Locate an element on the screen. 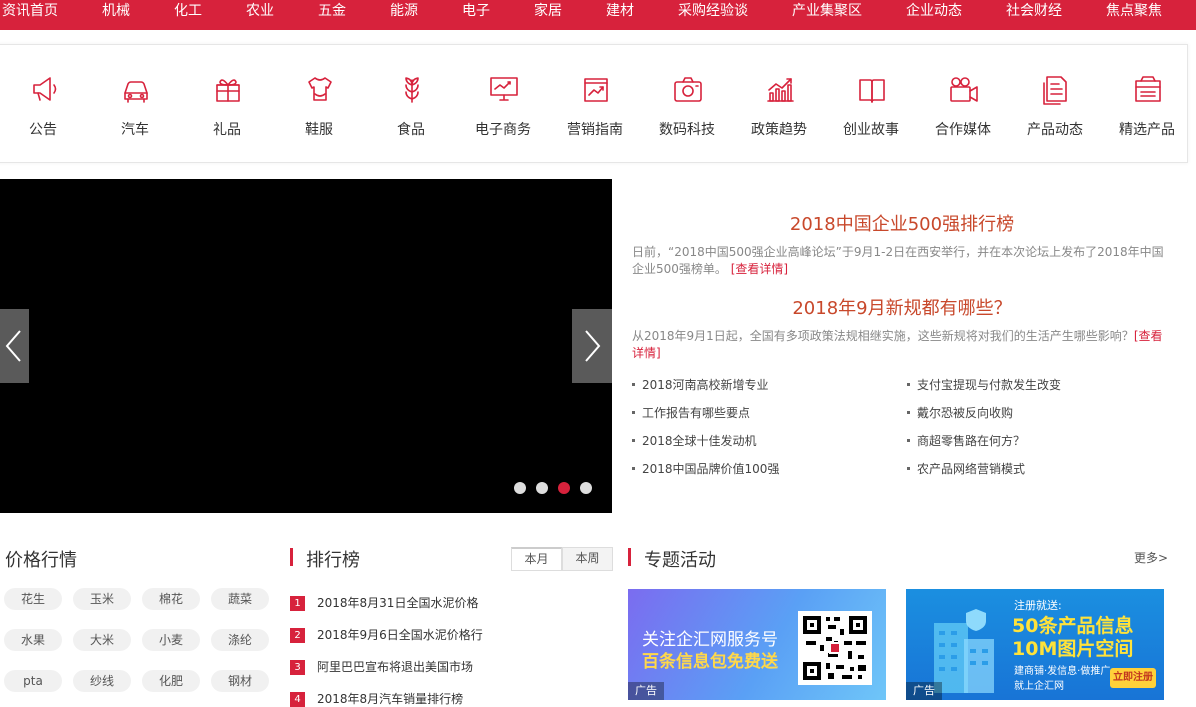 The width and height of the screenshot is (1196, 707). price-pill: 蔬菜 is located at coordinates (240, 599).